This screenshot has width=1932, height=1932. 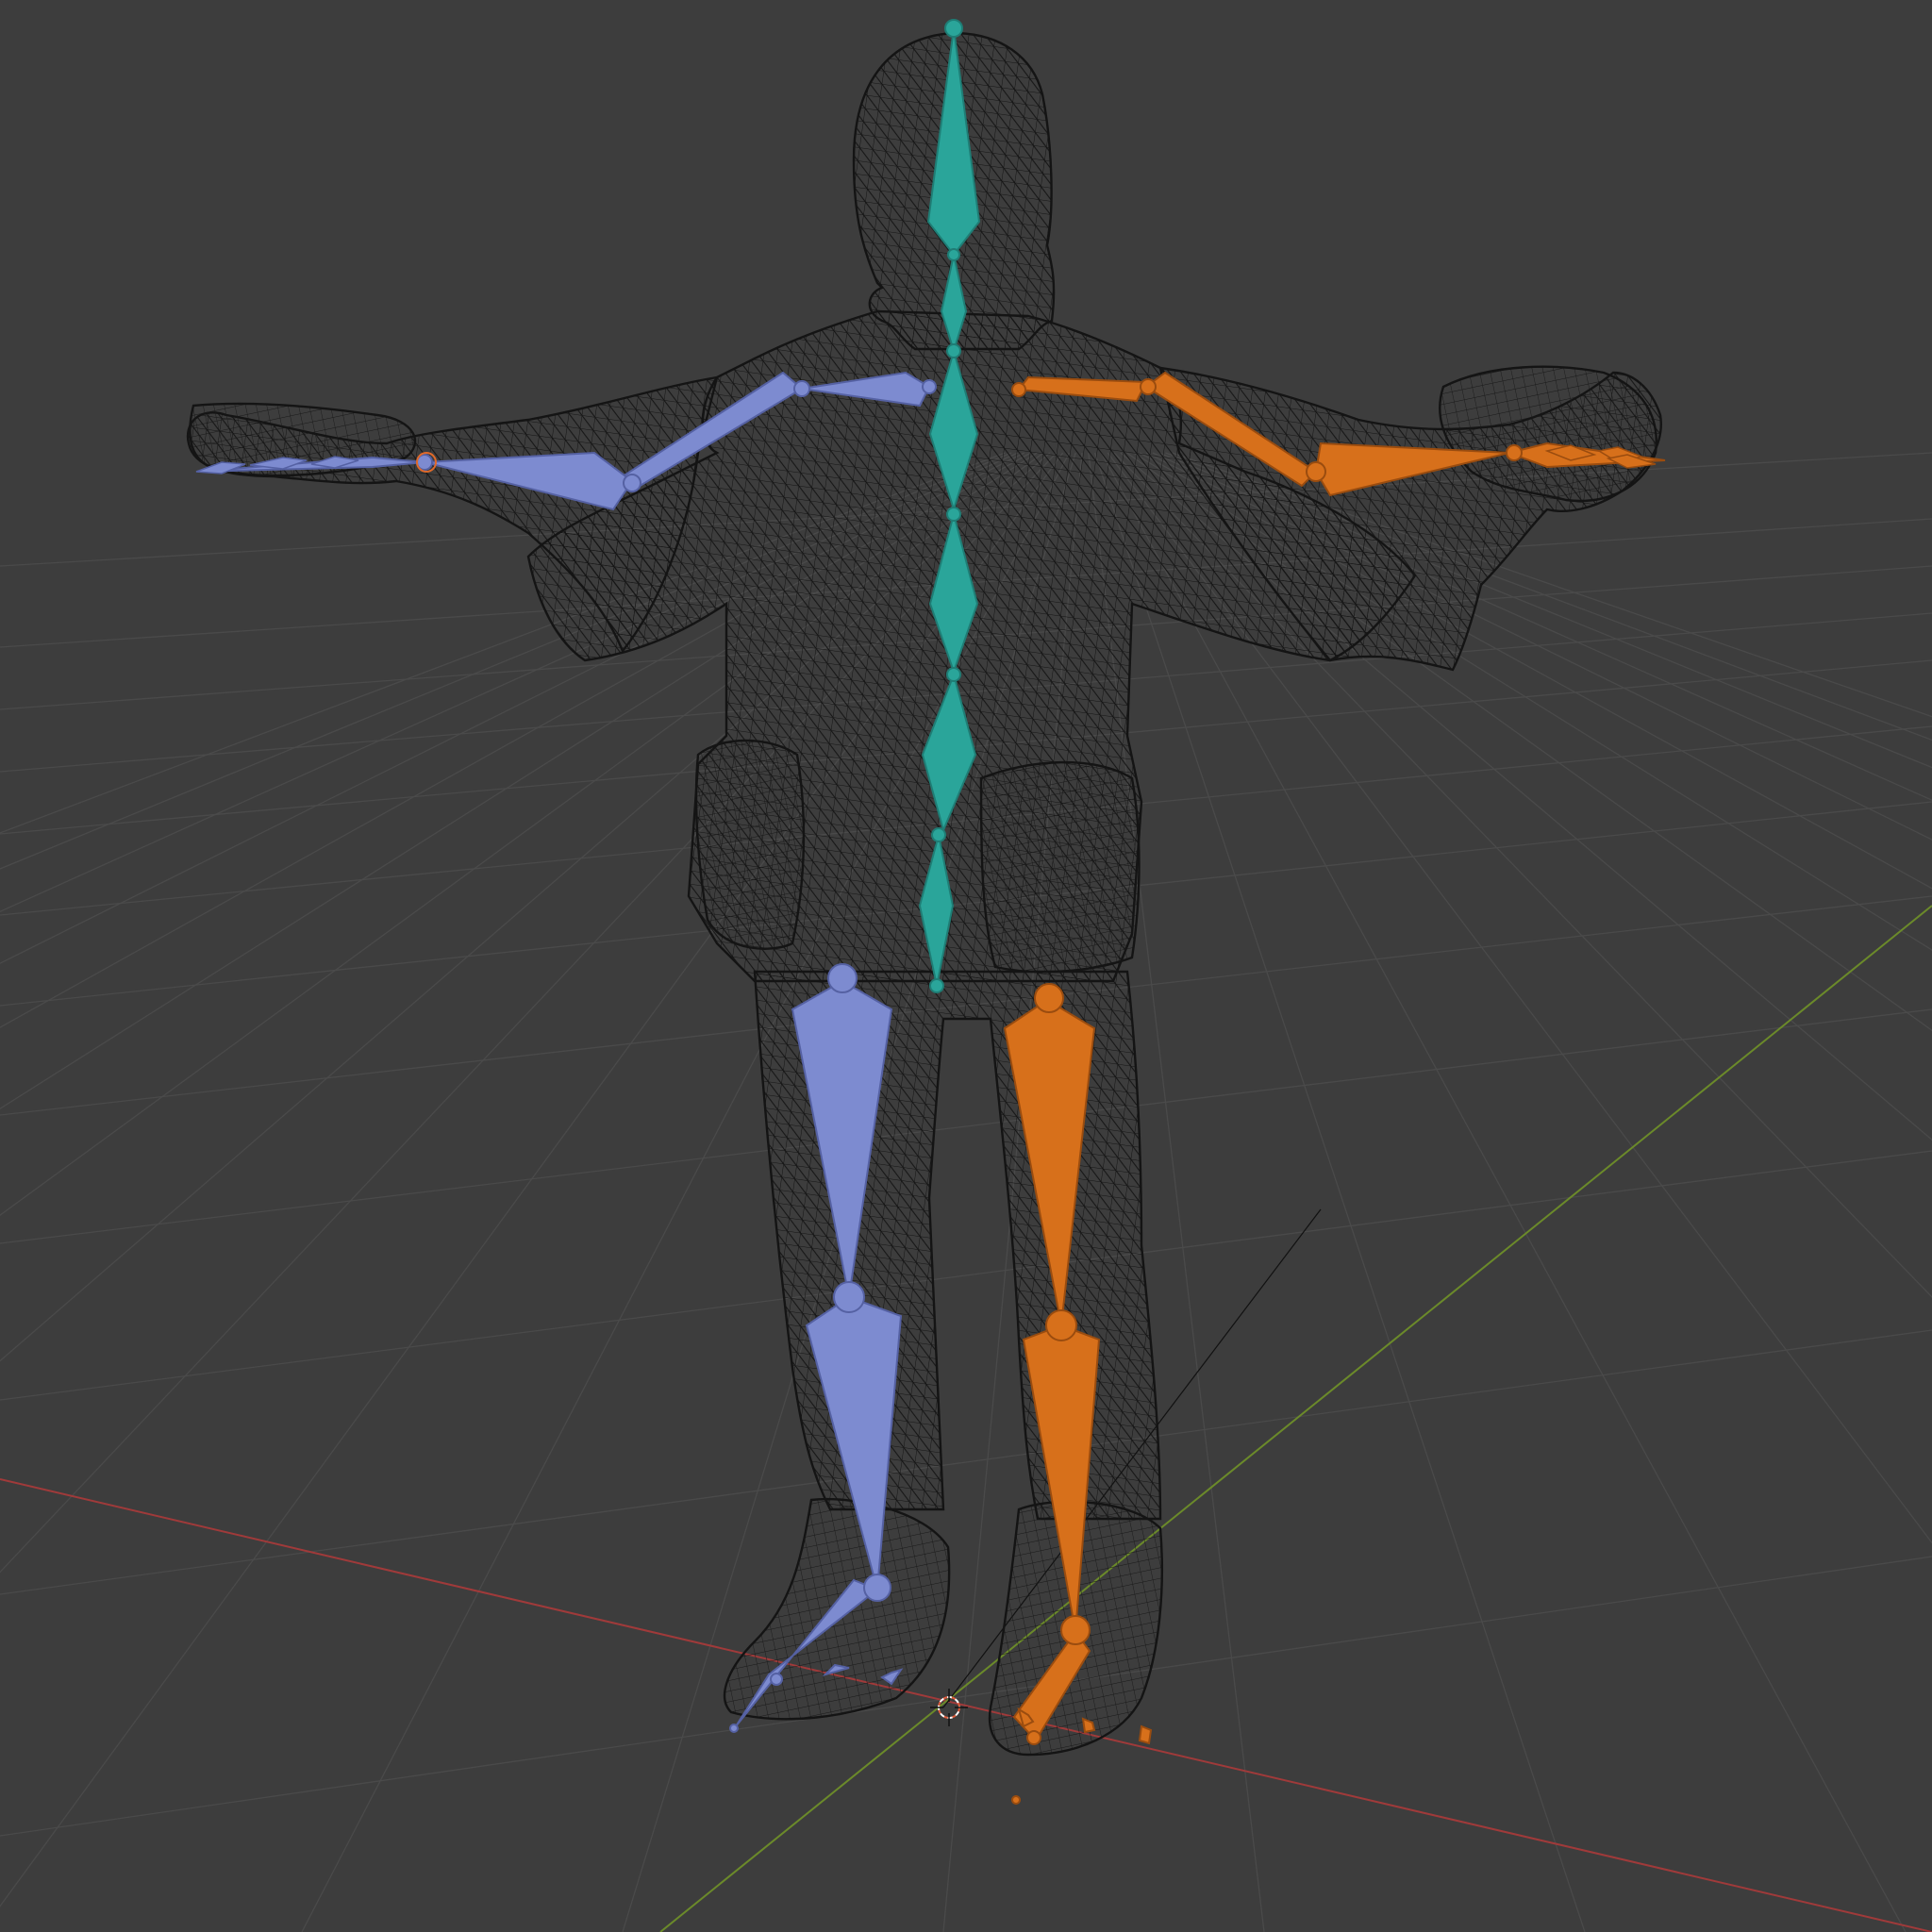 I want to click on joint-left-knee, so click(x=849, y=1297).